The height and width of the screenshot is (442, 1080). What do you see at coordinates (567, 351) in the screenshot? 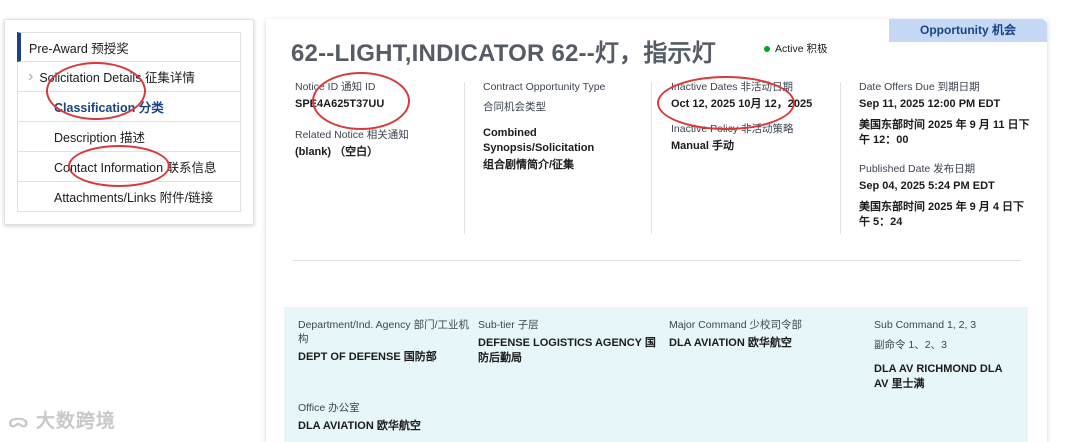
I see `subtier-value: DEFENSE LOGISTICS AGENCY 国防后勤局` at bounding box center [567, 351].